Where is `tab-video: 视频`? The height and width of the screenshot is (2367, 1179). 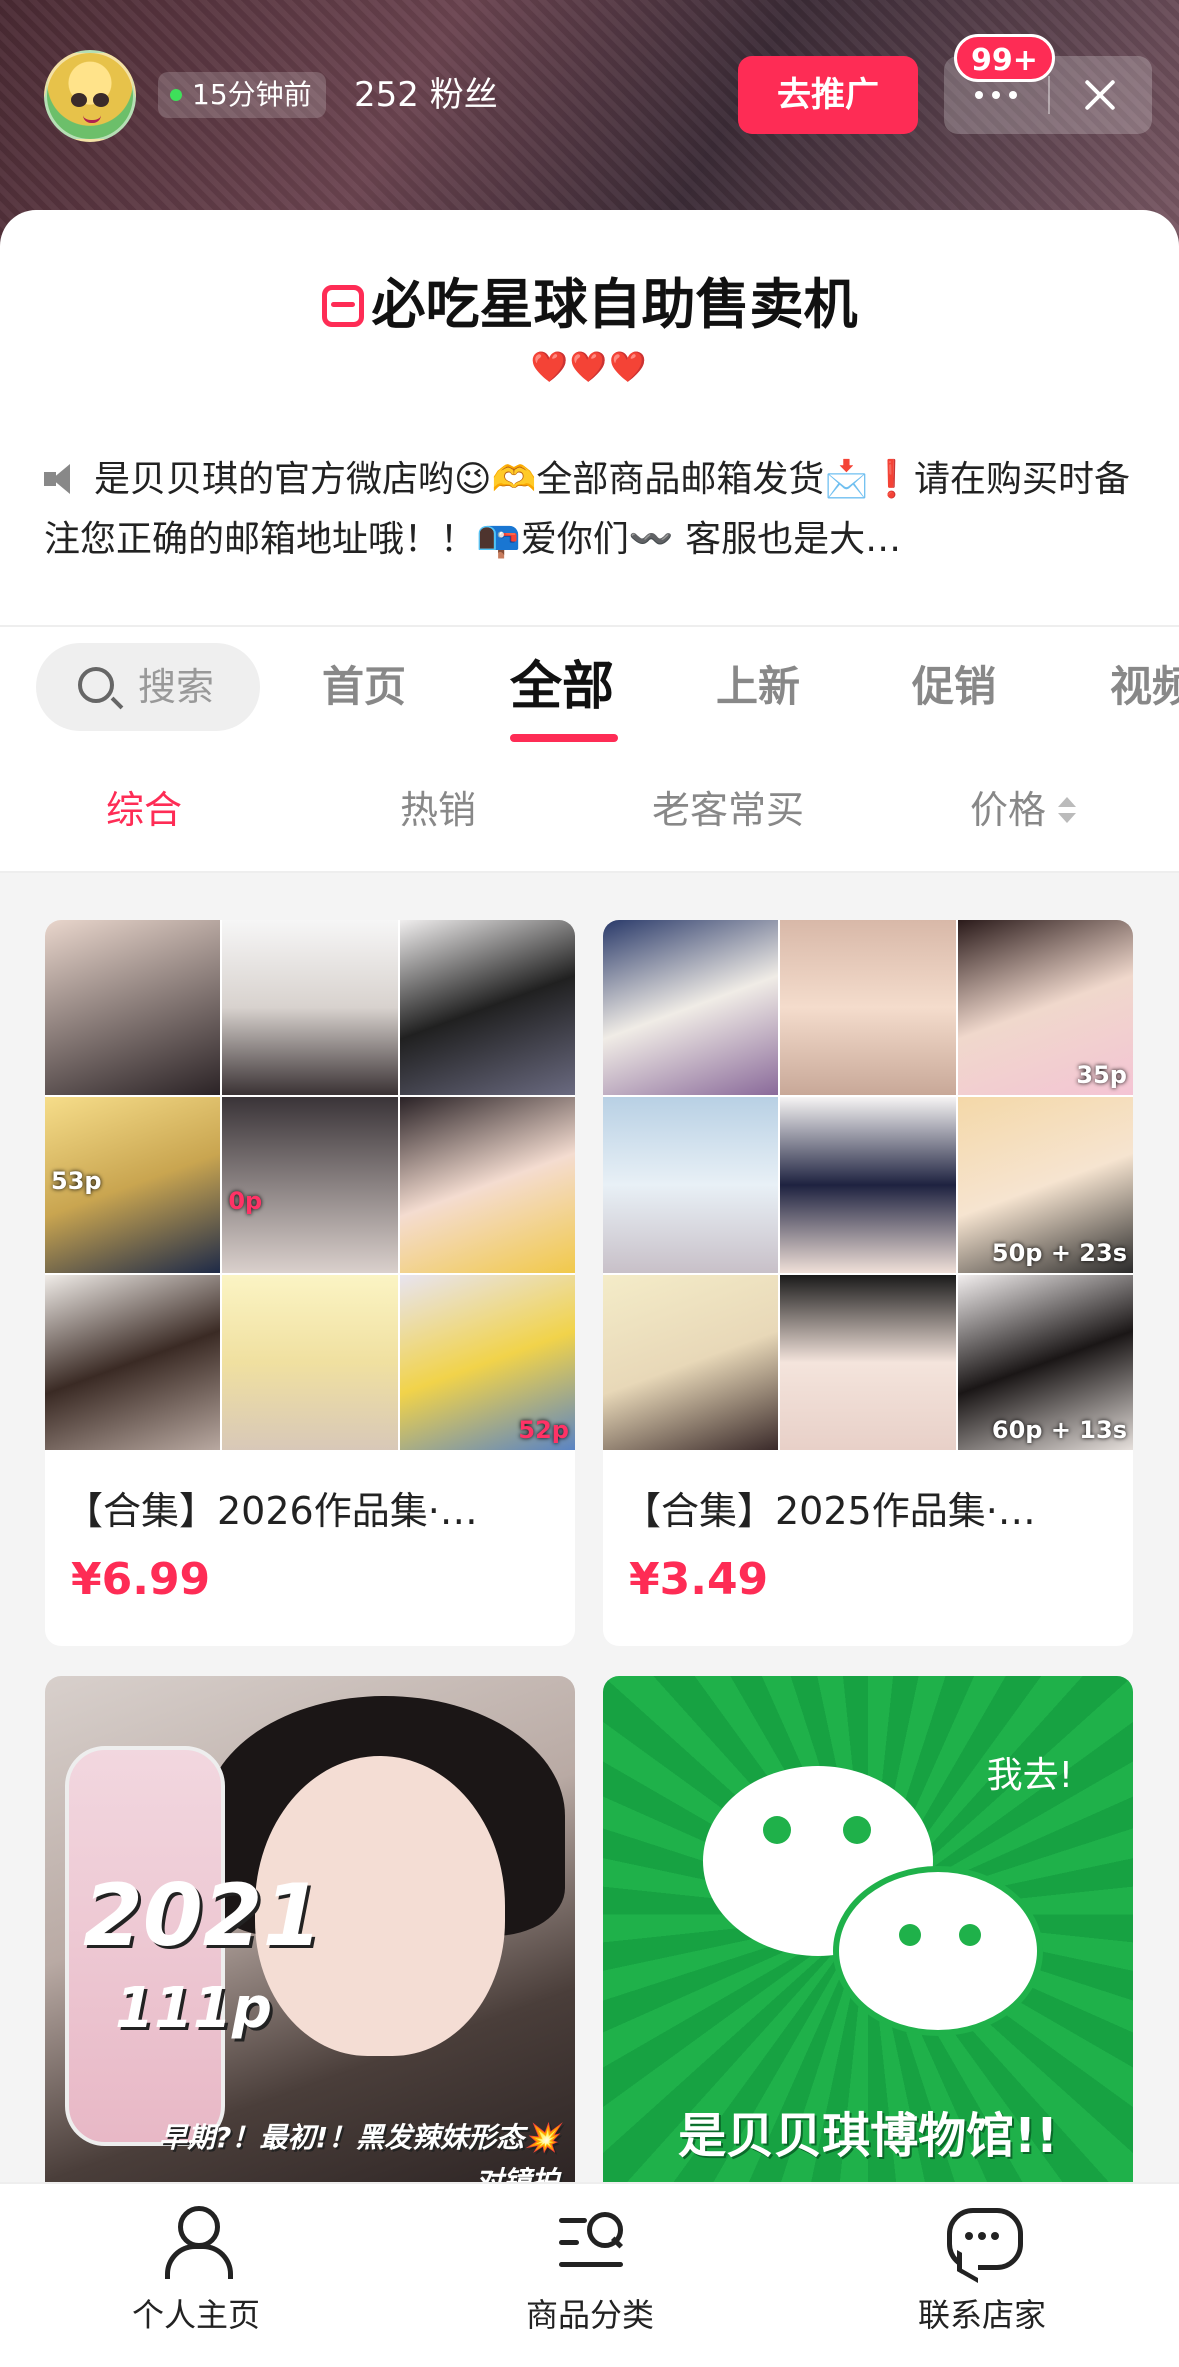 tab-video: 视频 is located at coordinates (1144, 687).